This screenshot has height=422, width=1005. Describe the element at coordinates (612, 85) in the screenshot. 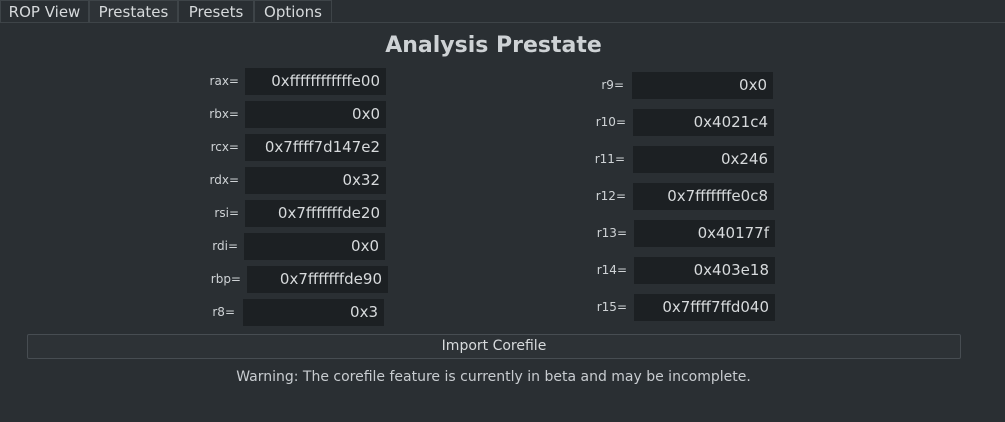

I see `register-label-r9: r9=` at that location.